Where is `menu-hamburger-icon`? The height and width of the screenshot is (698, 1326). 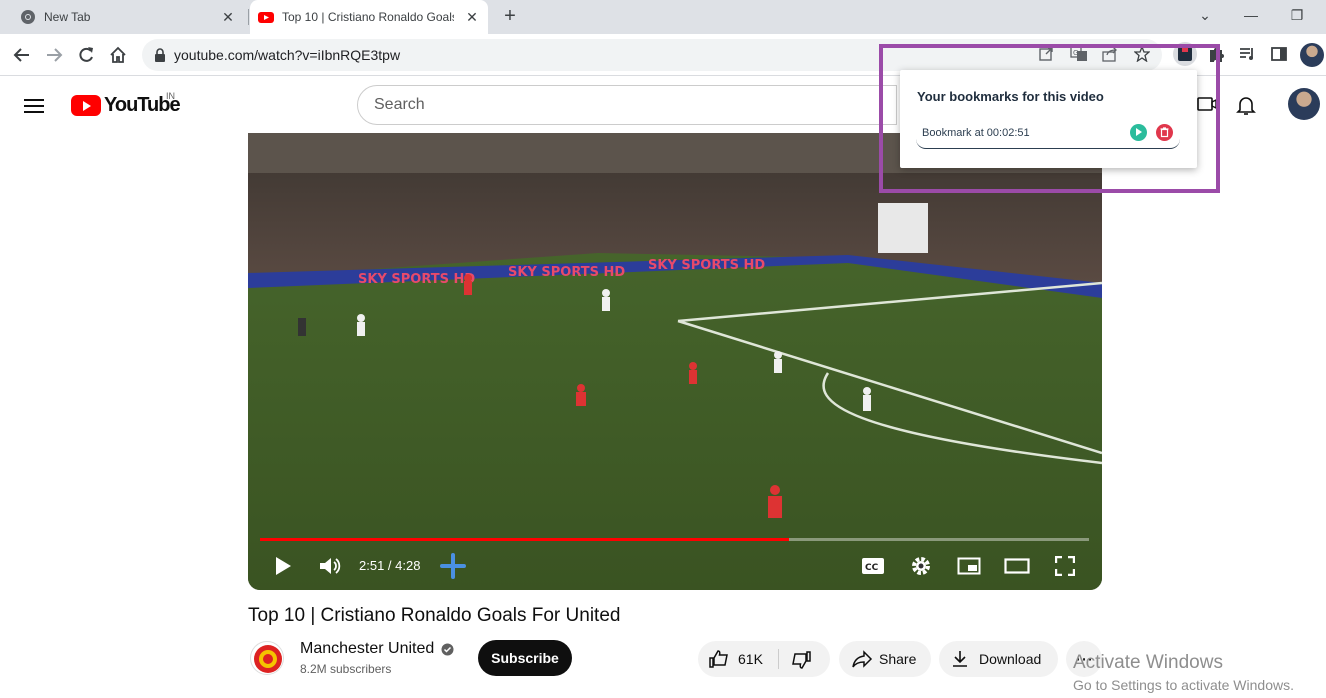
menu-hamburger-icon is located at coordinates (36, 105).